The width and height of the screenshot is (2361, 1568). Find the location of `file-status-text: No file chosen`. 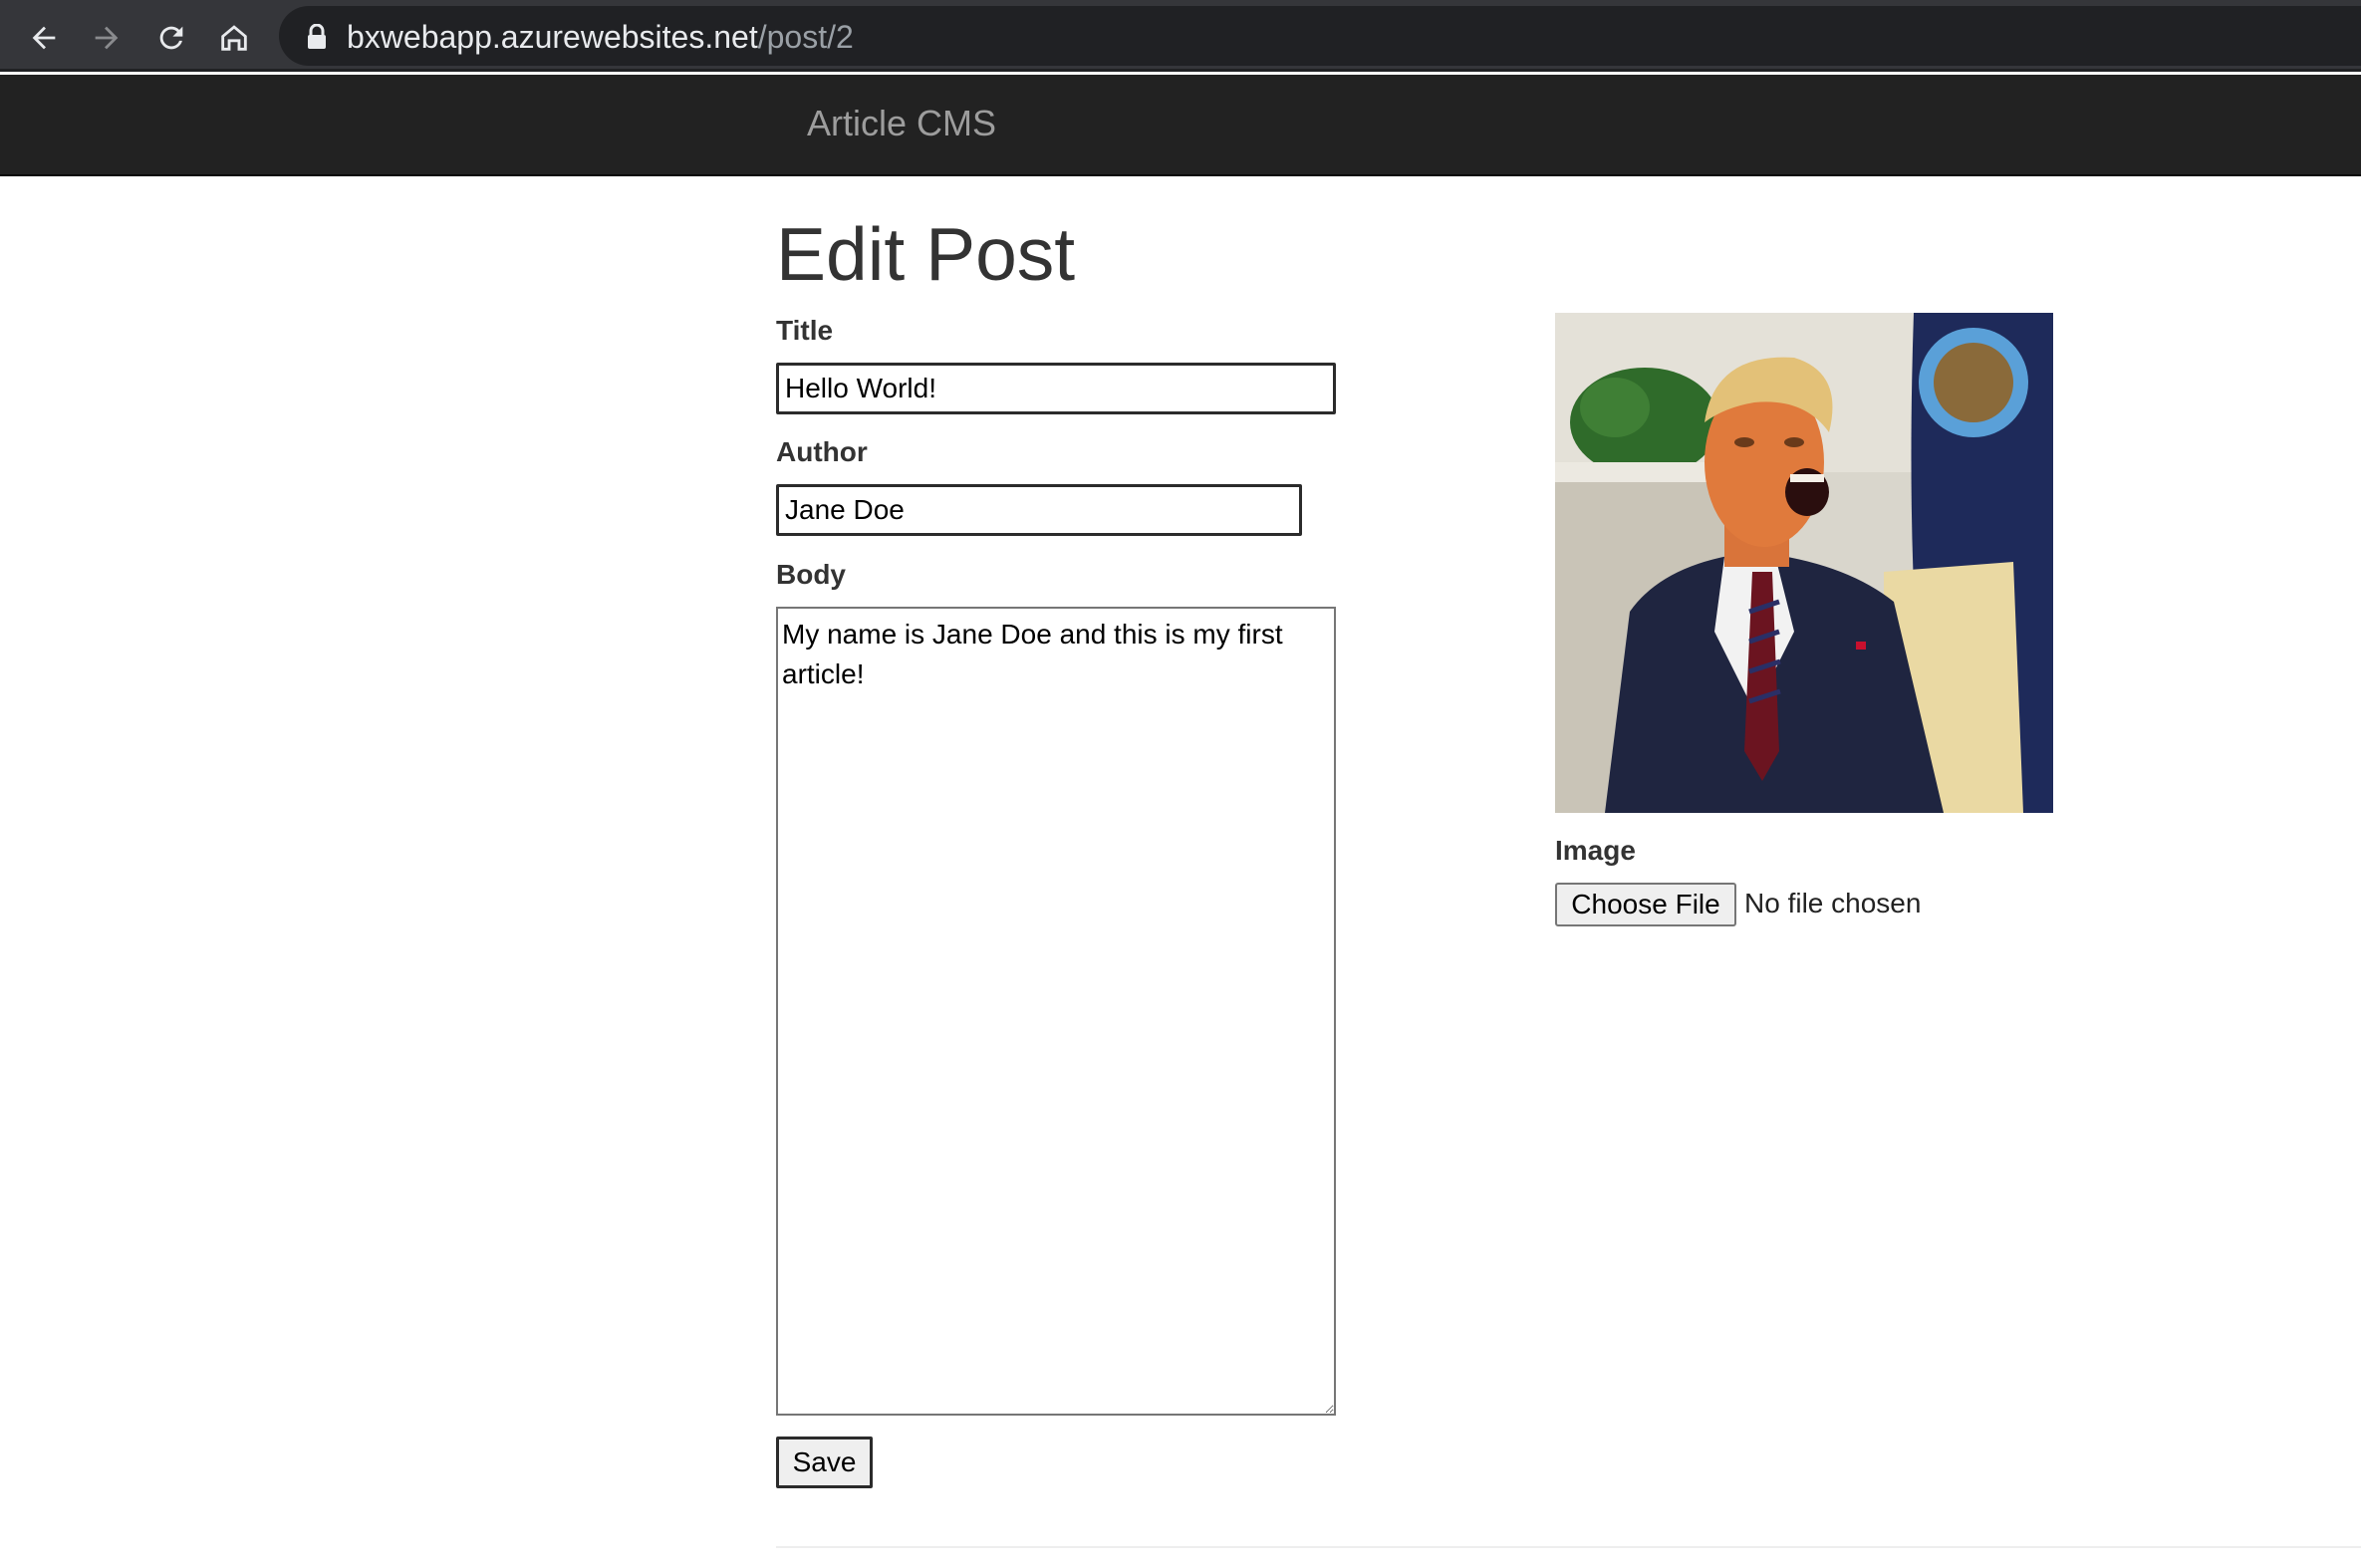

file-status-text: No file chosen is located at coordinates (1833, 903).